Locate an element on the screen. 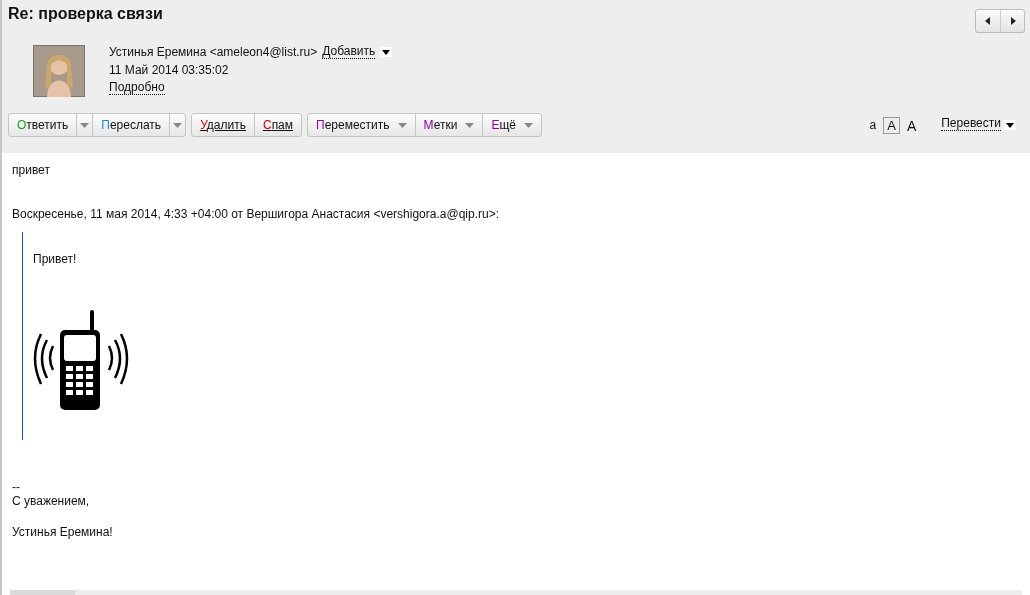 This screenshot has height=595, width=1030. details-link: Подробно is located at coordinates (137, 88).